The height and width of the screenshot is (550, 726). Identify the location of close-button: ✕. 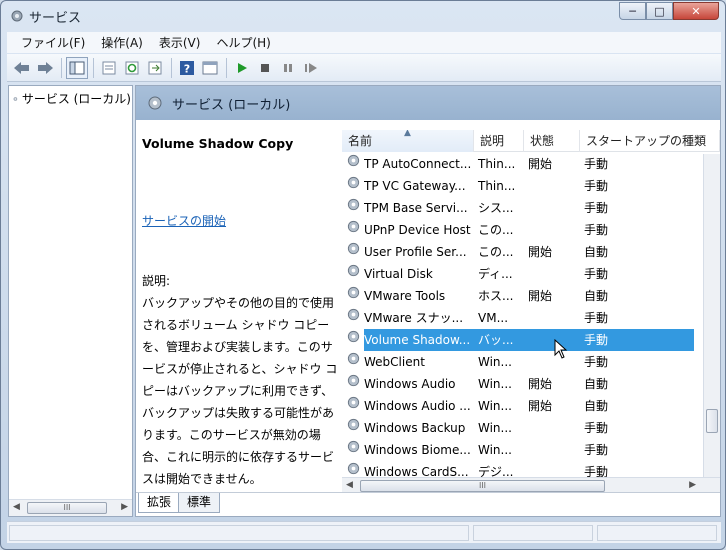
(696, 11).